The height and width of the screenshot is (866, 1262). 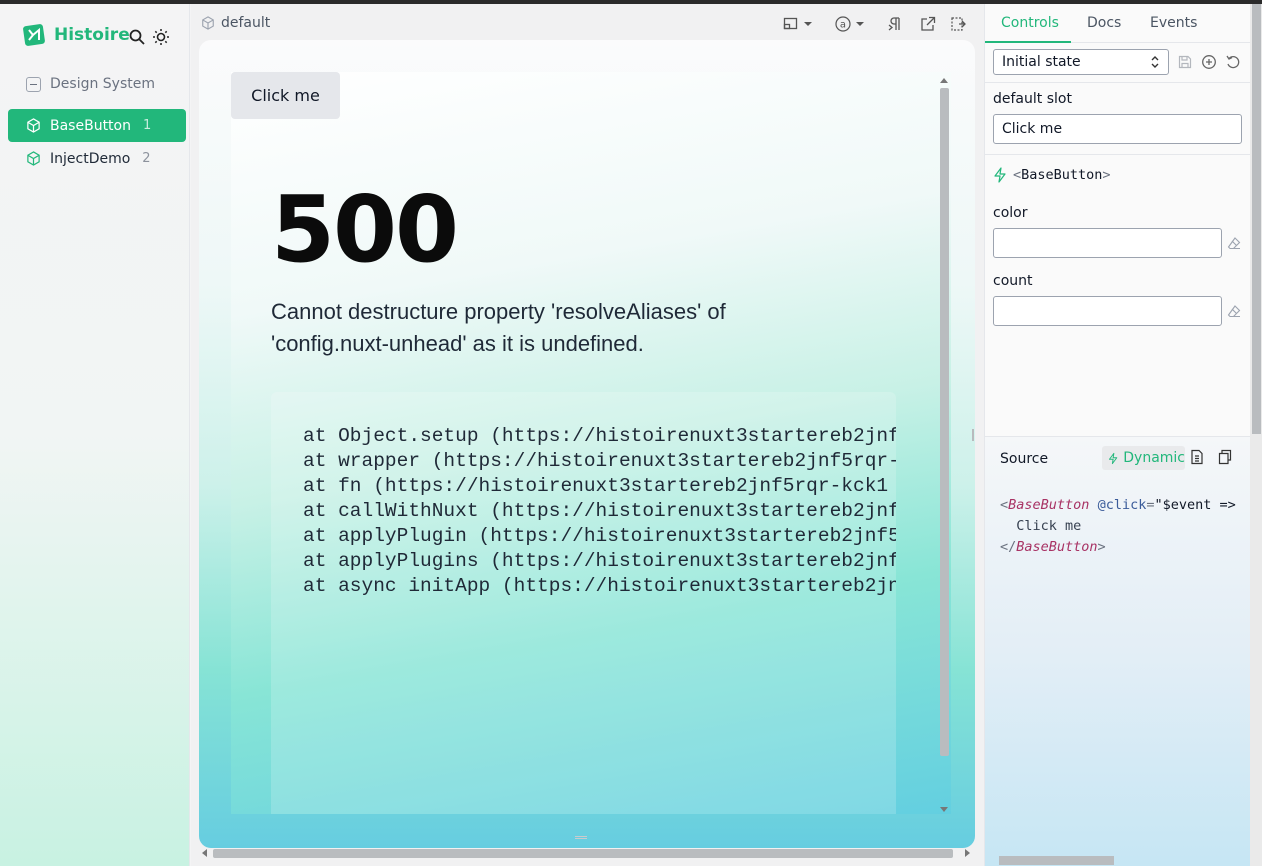 I want to click on responsive-size-button, so click(x=798, y=24).